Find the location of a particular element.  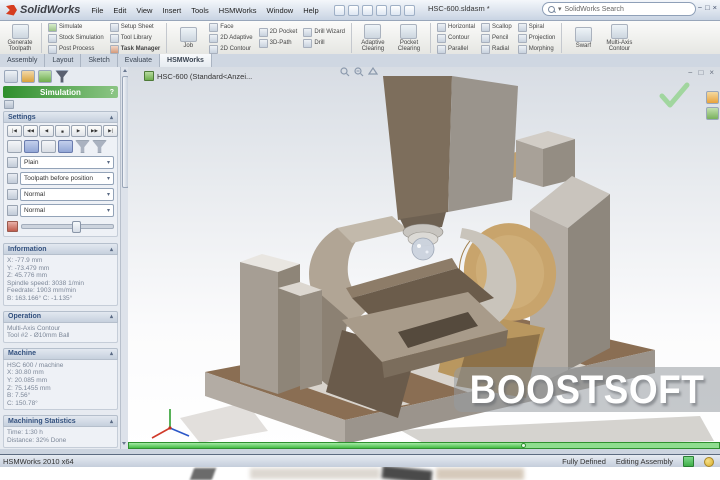

setup-sheet-button: Setup Sheet is located at coordinates (135, 27).